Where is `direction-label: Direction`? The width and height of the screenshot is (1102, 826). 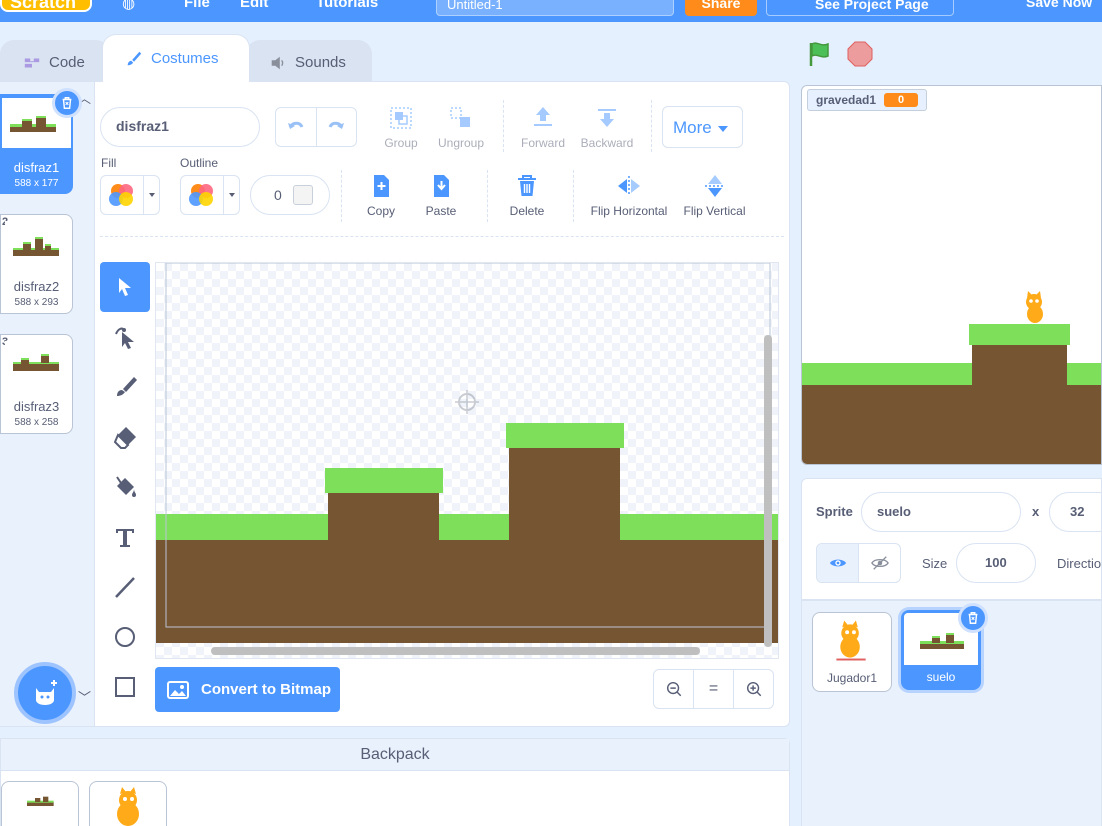 direction-label: Direction is located at coordinates (1079, 563).